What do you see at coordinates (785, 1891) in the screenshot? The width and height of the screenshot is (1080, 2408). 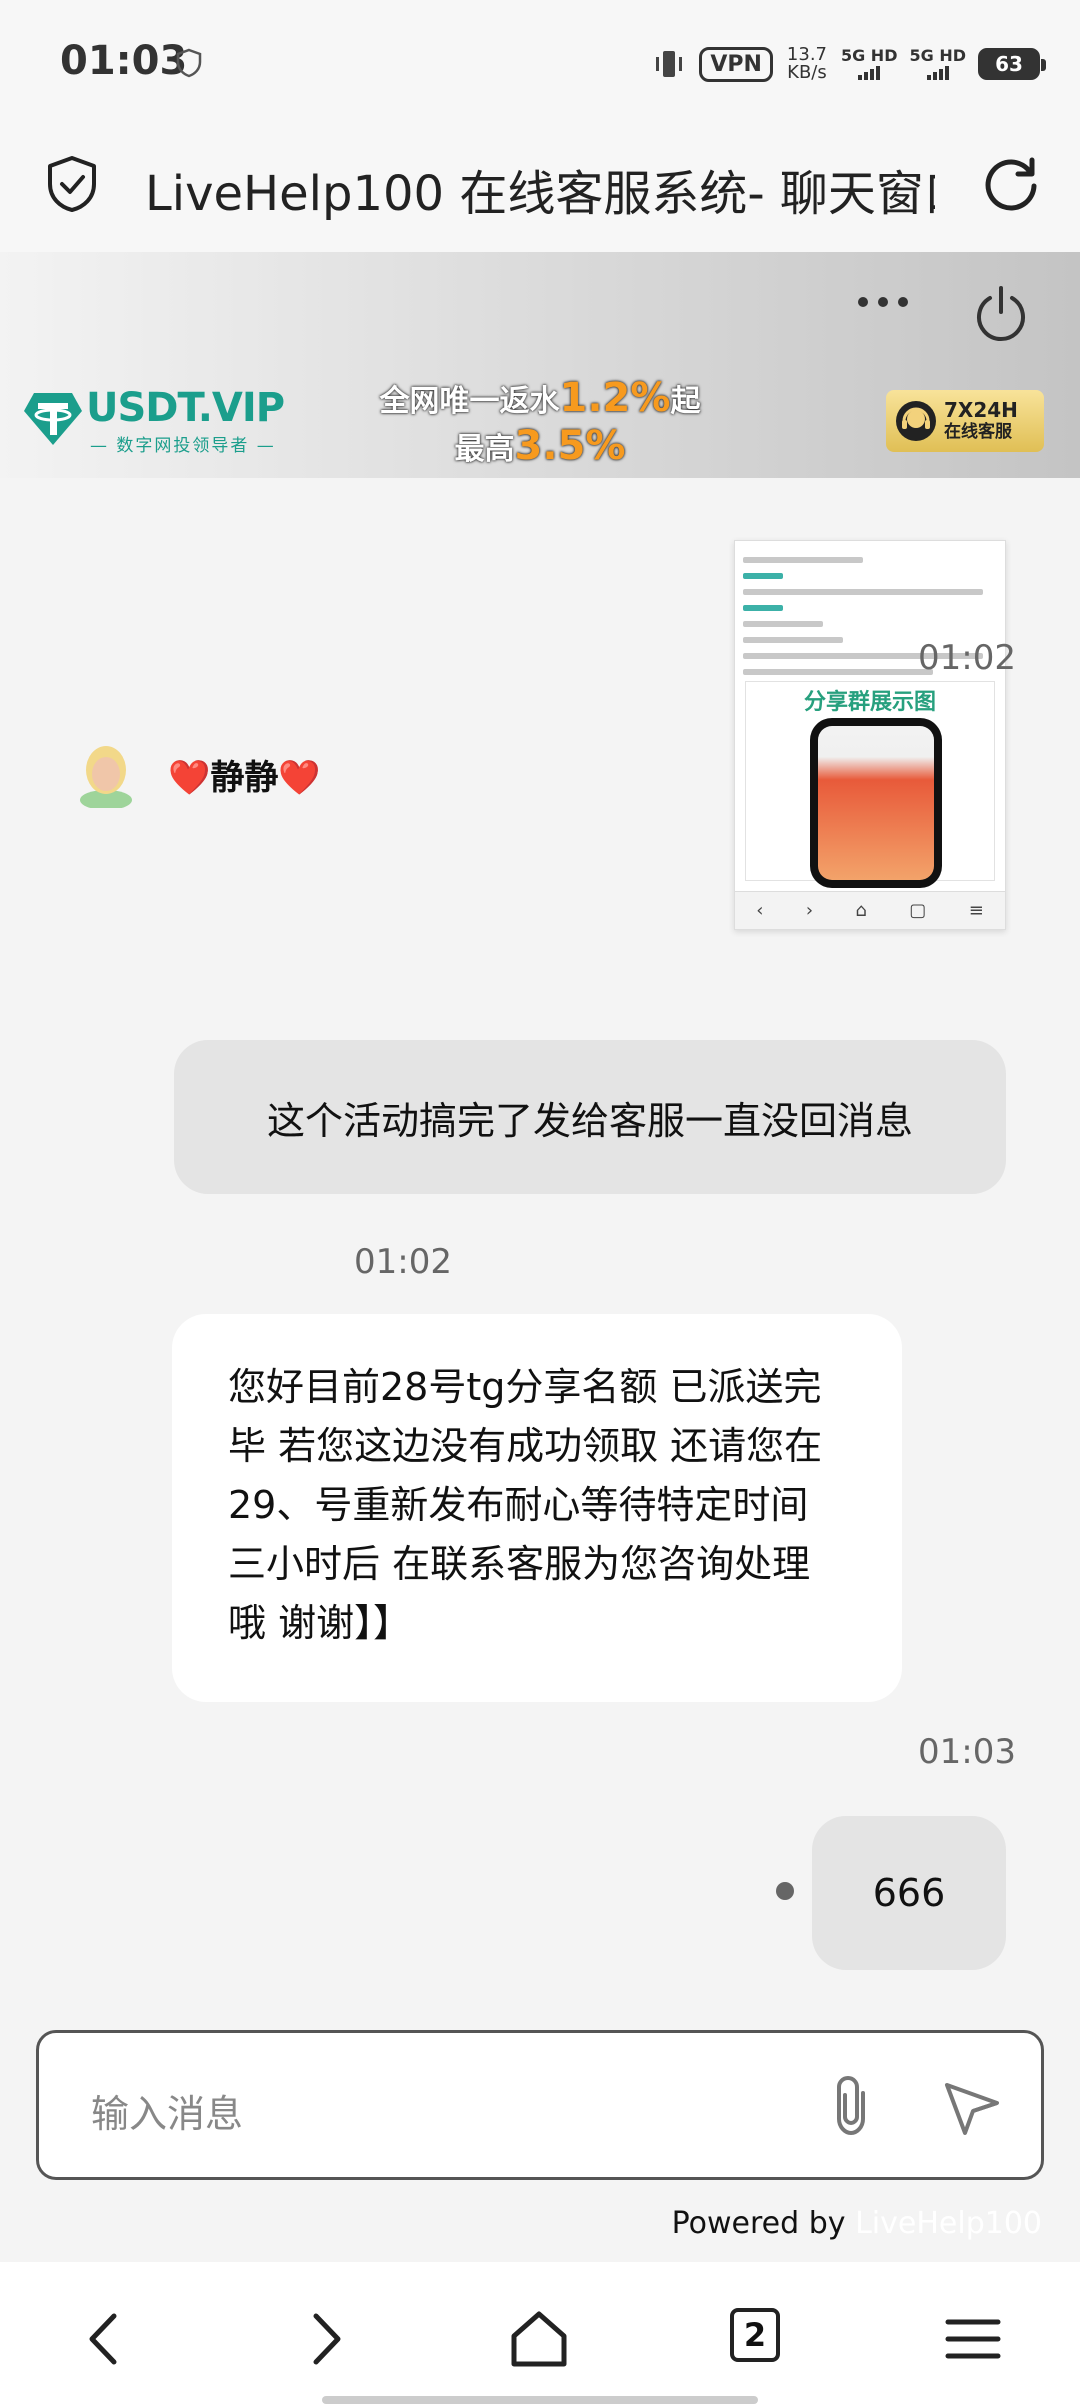 I see `unread-dot` at bounding box center [785, 1891].